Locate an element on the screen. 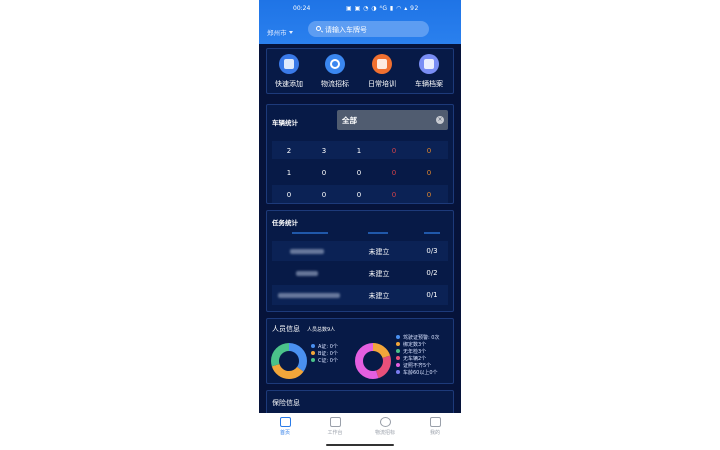  vehicle-archive-button: 车辆档案 is located at coordinates (429, 71).